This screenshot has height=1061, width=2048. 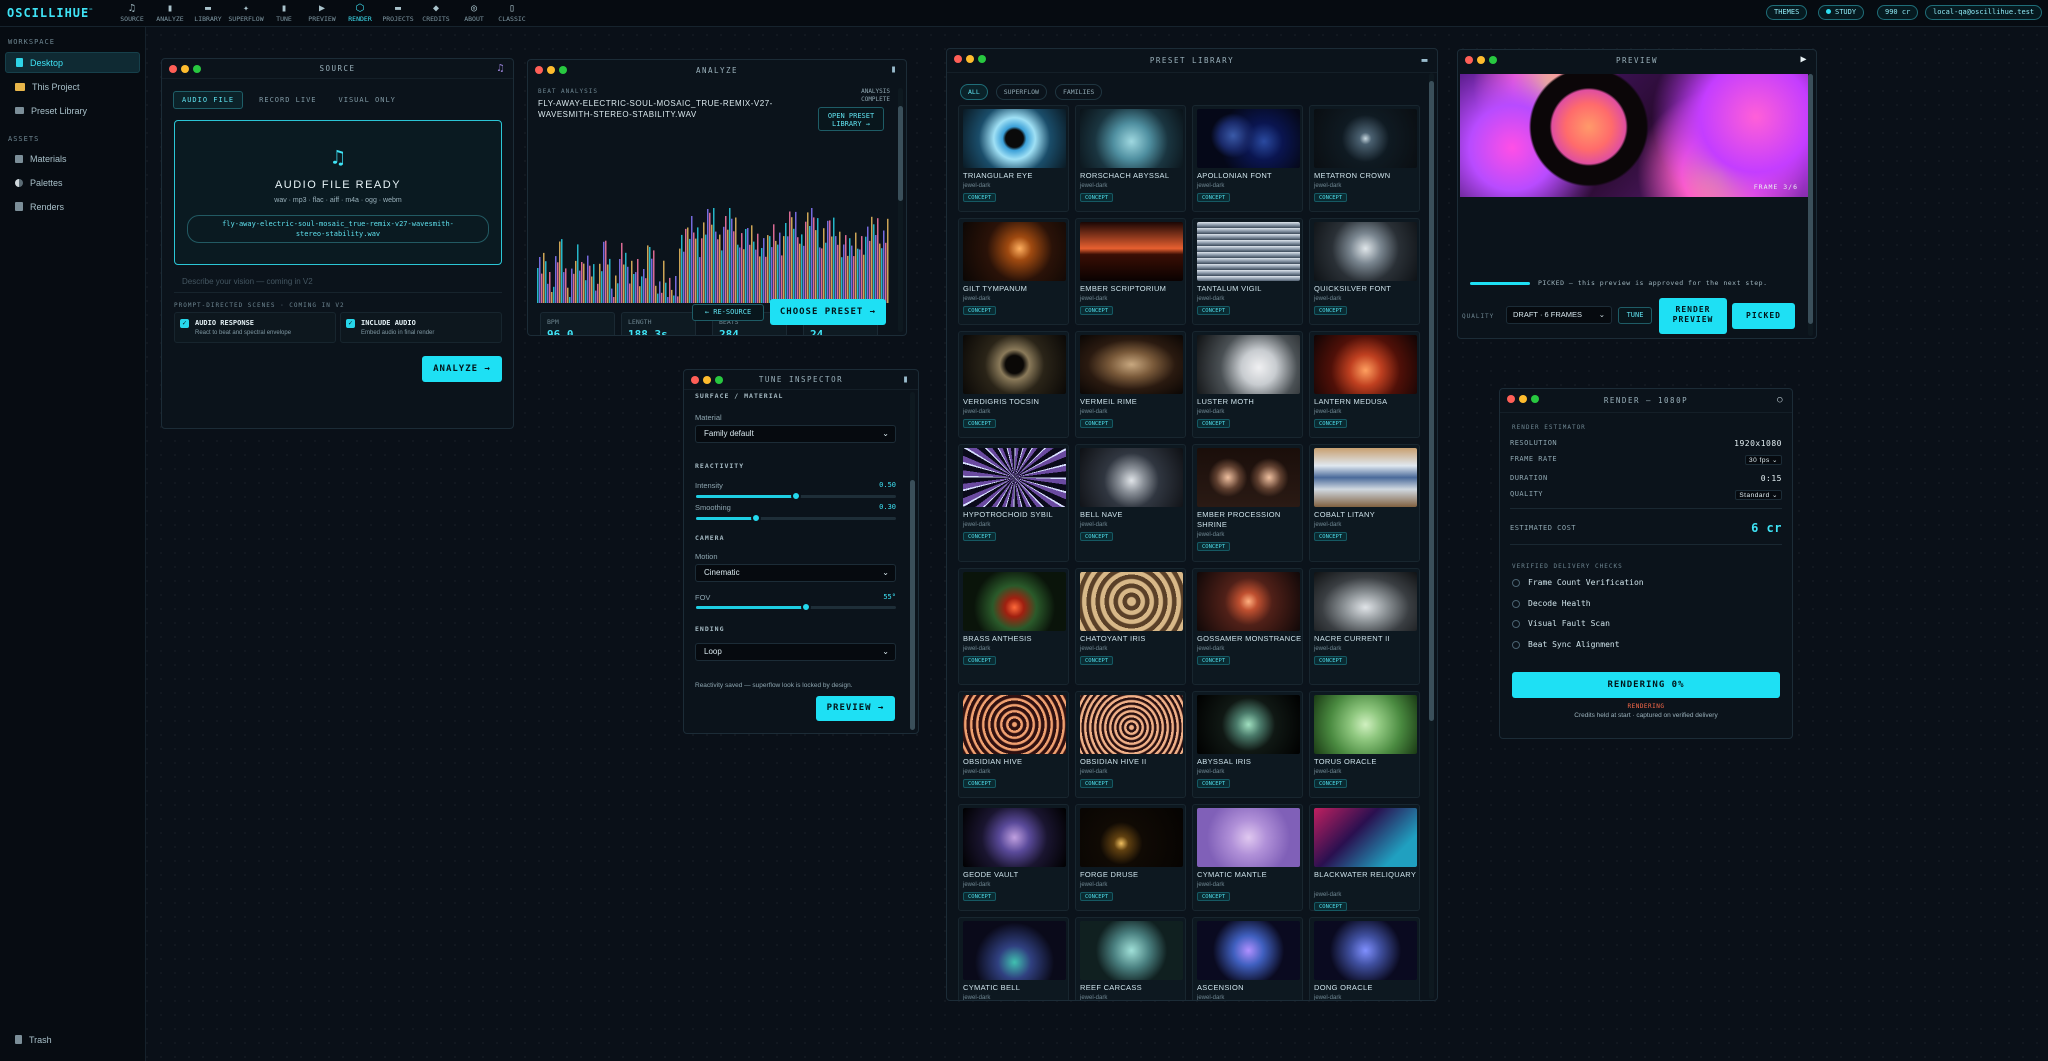 What do you see at coordinates (245, 13) in the screenshot?
I see `nav-superflow: ✦ SUPERFLOW` at bounding box center [245, 13].